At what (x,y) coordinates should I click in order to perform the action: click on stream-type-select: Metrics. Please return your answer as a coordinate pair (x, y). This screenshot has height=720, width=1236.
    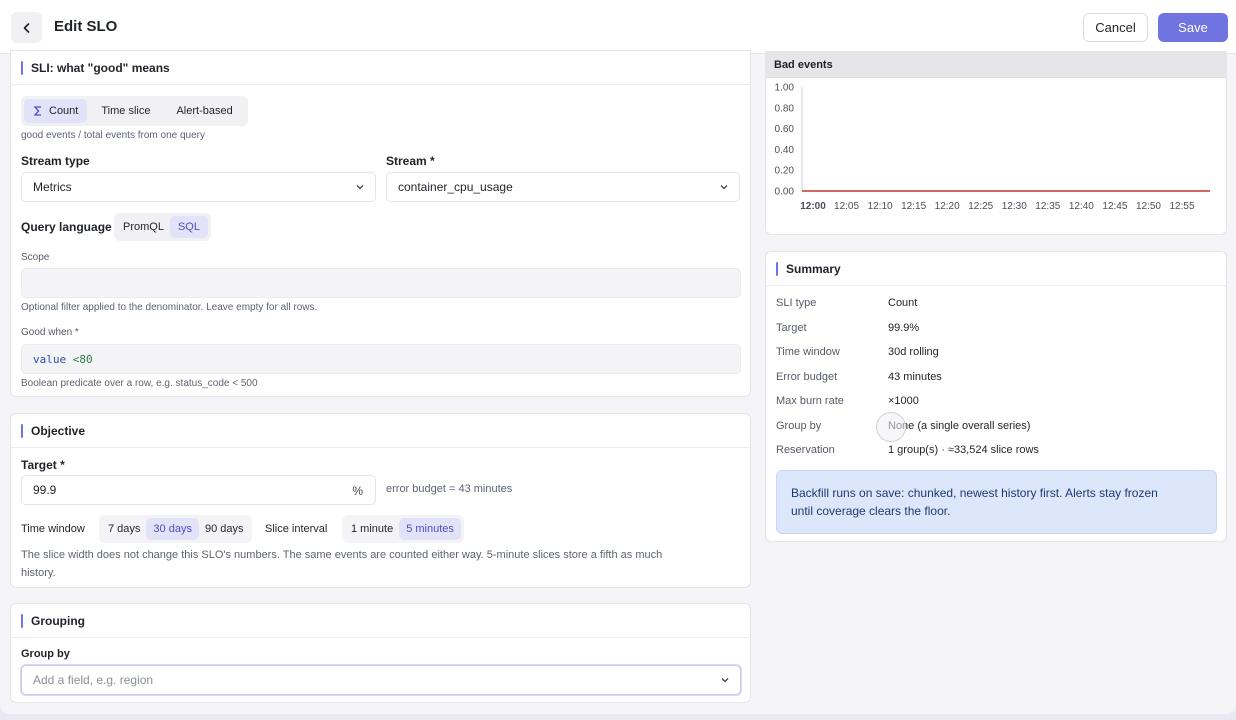
    Looking at the image, I should click on (198, 187).